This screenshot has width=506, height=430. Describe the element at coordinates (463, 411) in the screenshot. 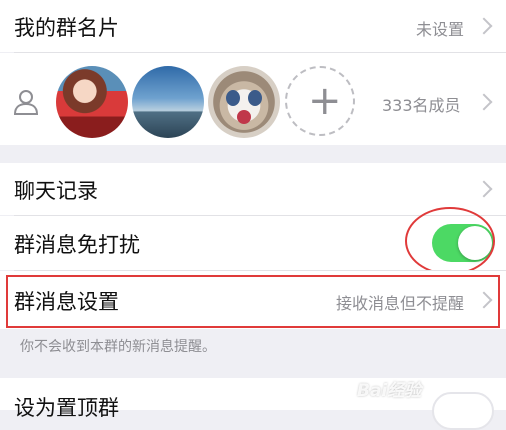

I see `pin-toggle` at that location.